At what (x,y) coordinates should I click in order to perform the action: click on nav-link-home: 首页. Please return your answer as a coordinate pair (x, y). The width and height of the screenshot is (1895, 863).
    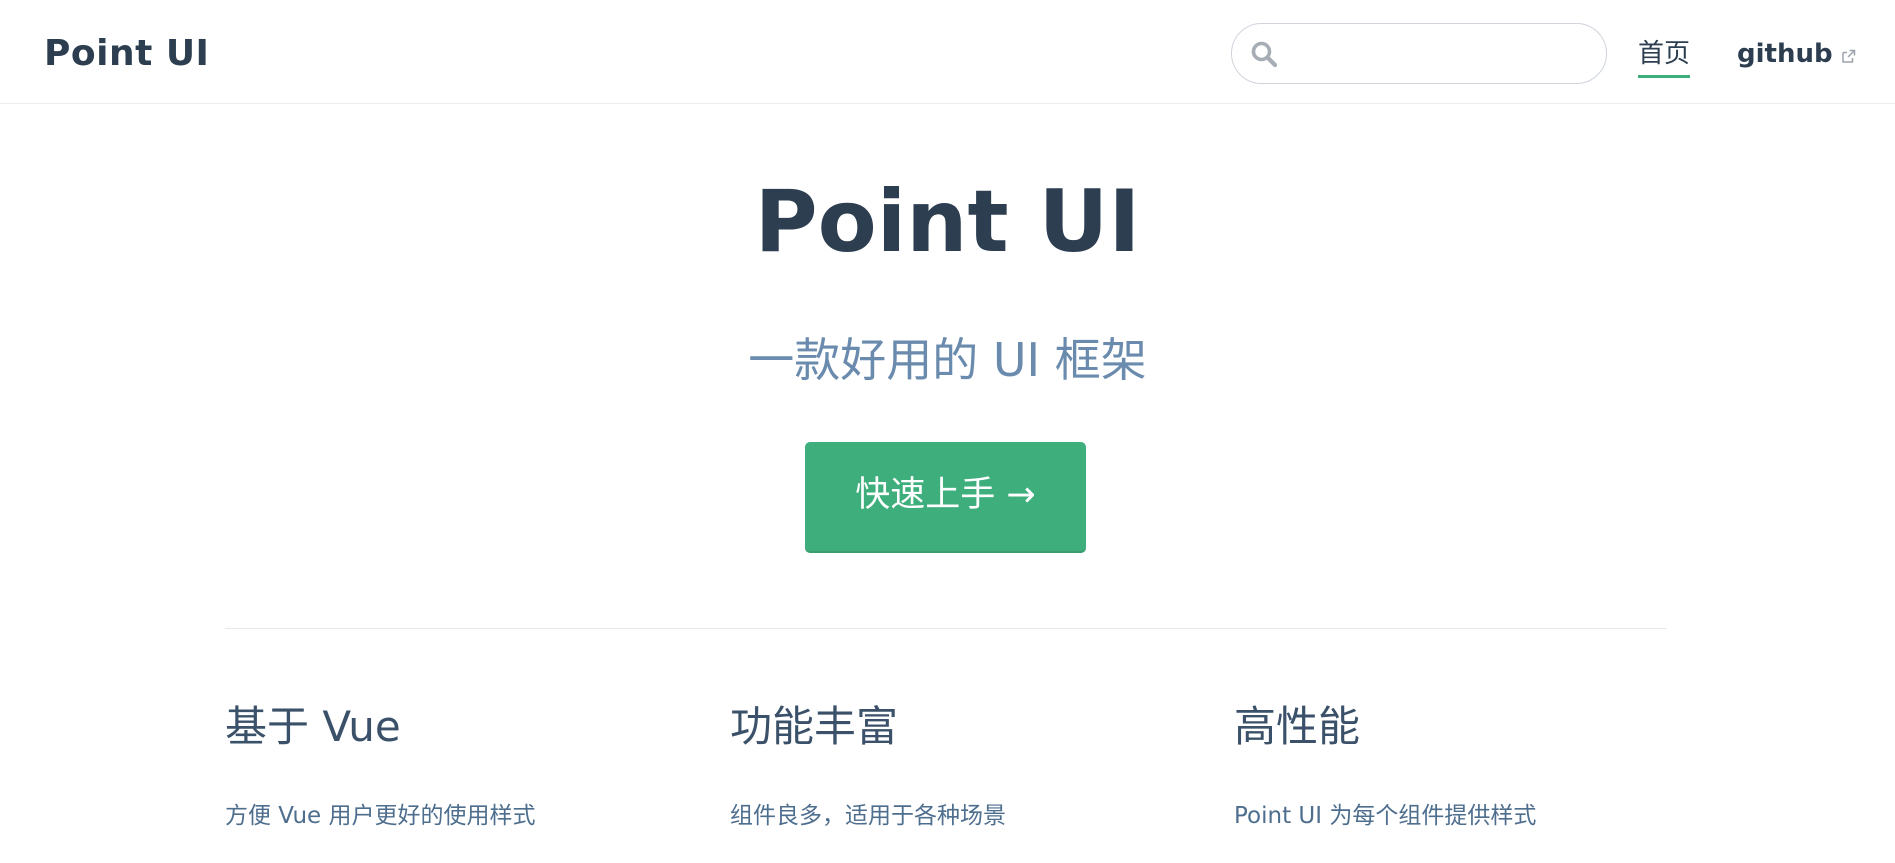
    Looking at the image, I should click on (1664, 56).